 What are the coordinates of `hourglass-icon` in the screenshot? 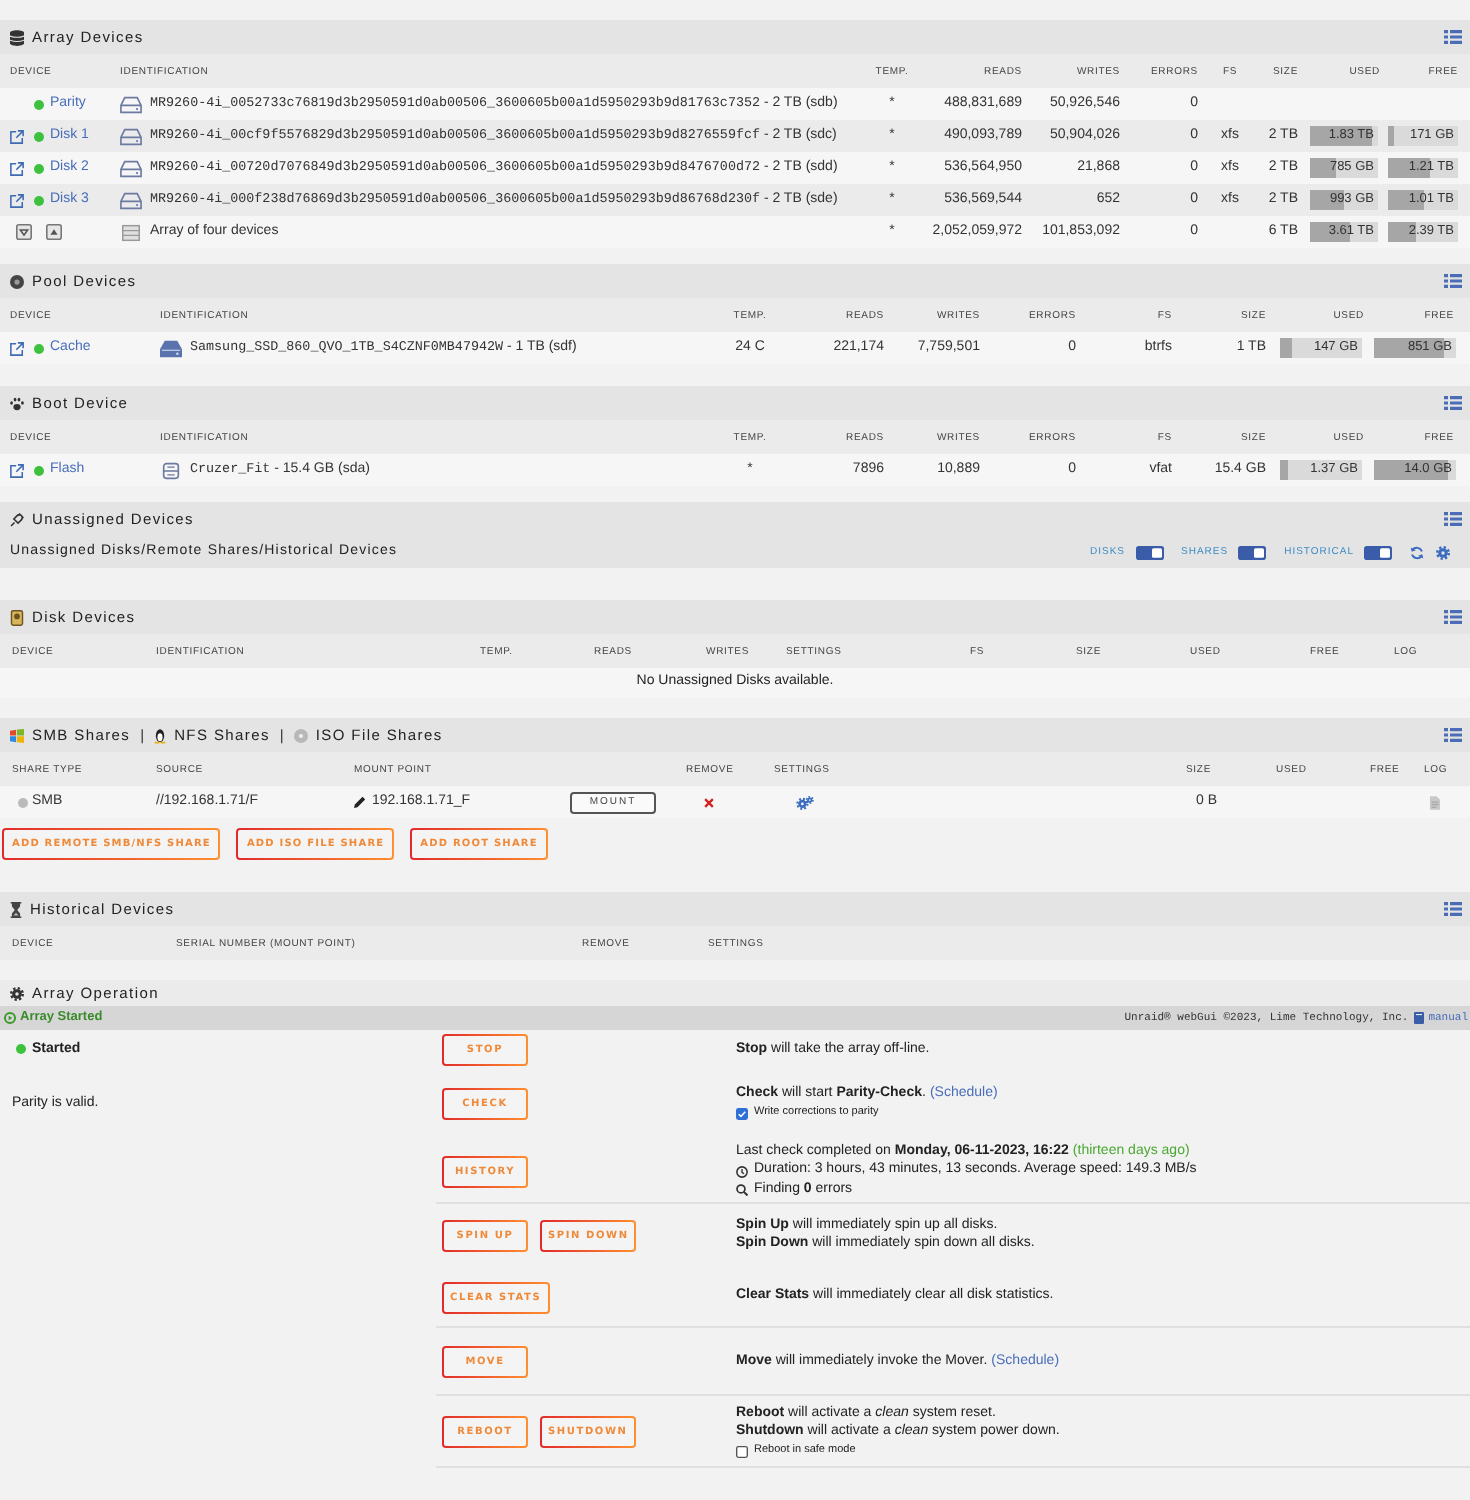 It's located at (16, 909).